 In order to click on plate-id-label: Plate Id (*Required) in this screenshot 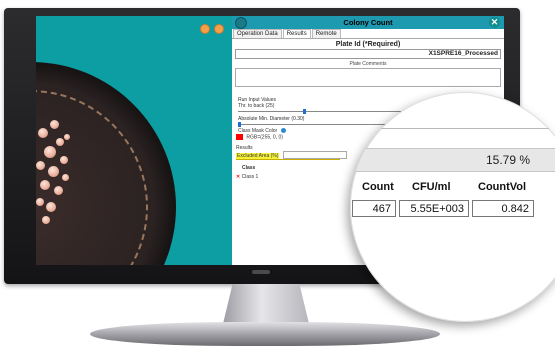, I will do `click(368, 44)`.